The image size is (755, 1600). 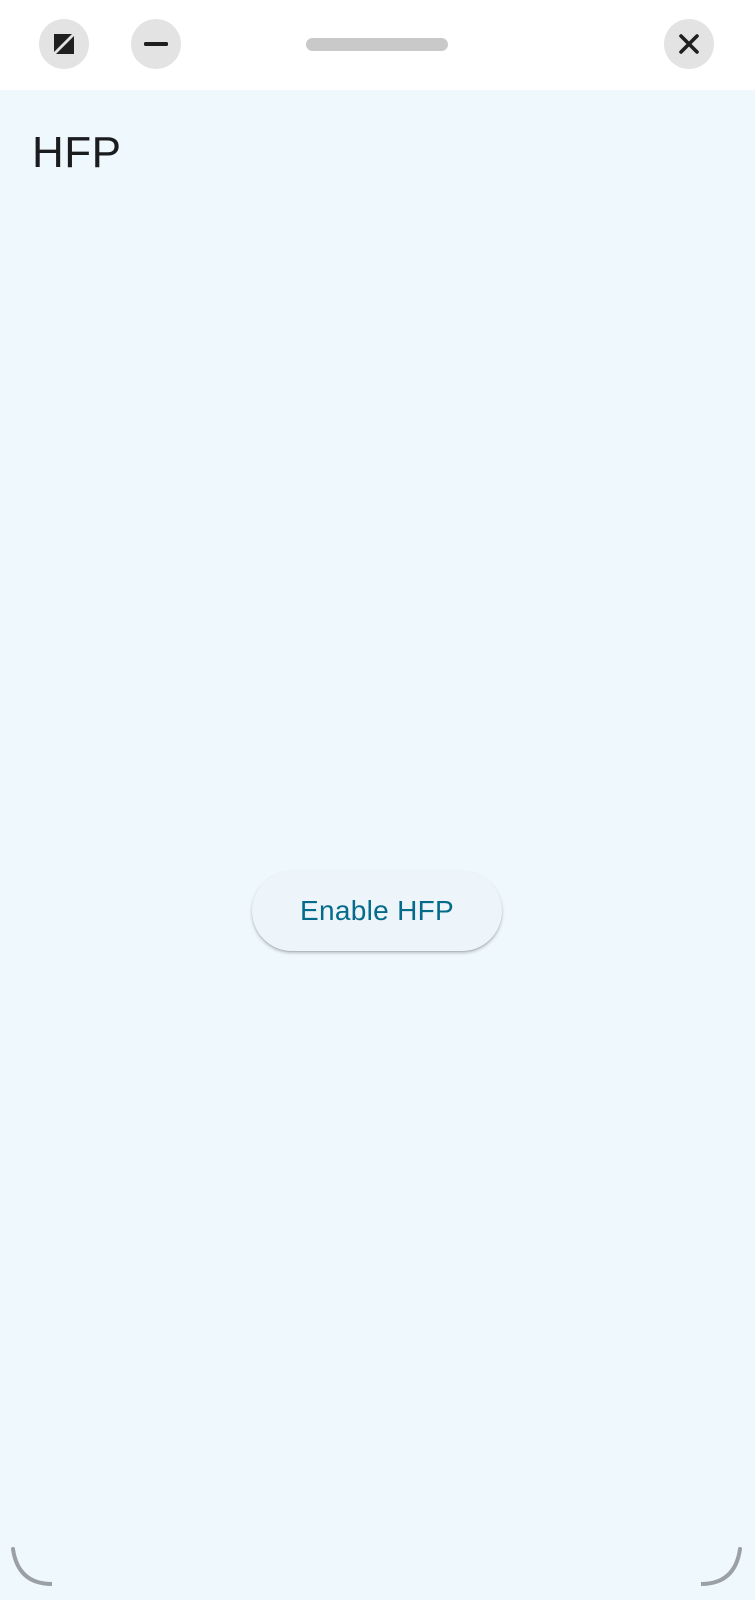 I want to click on close-button, so click(x=689, y=44).